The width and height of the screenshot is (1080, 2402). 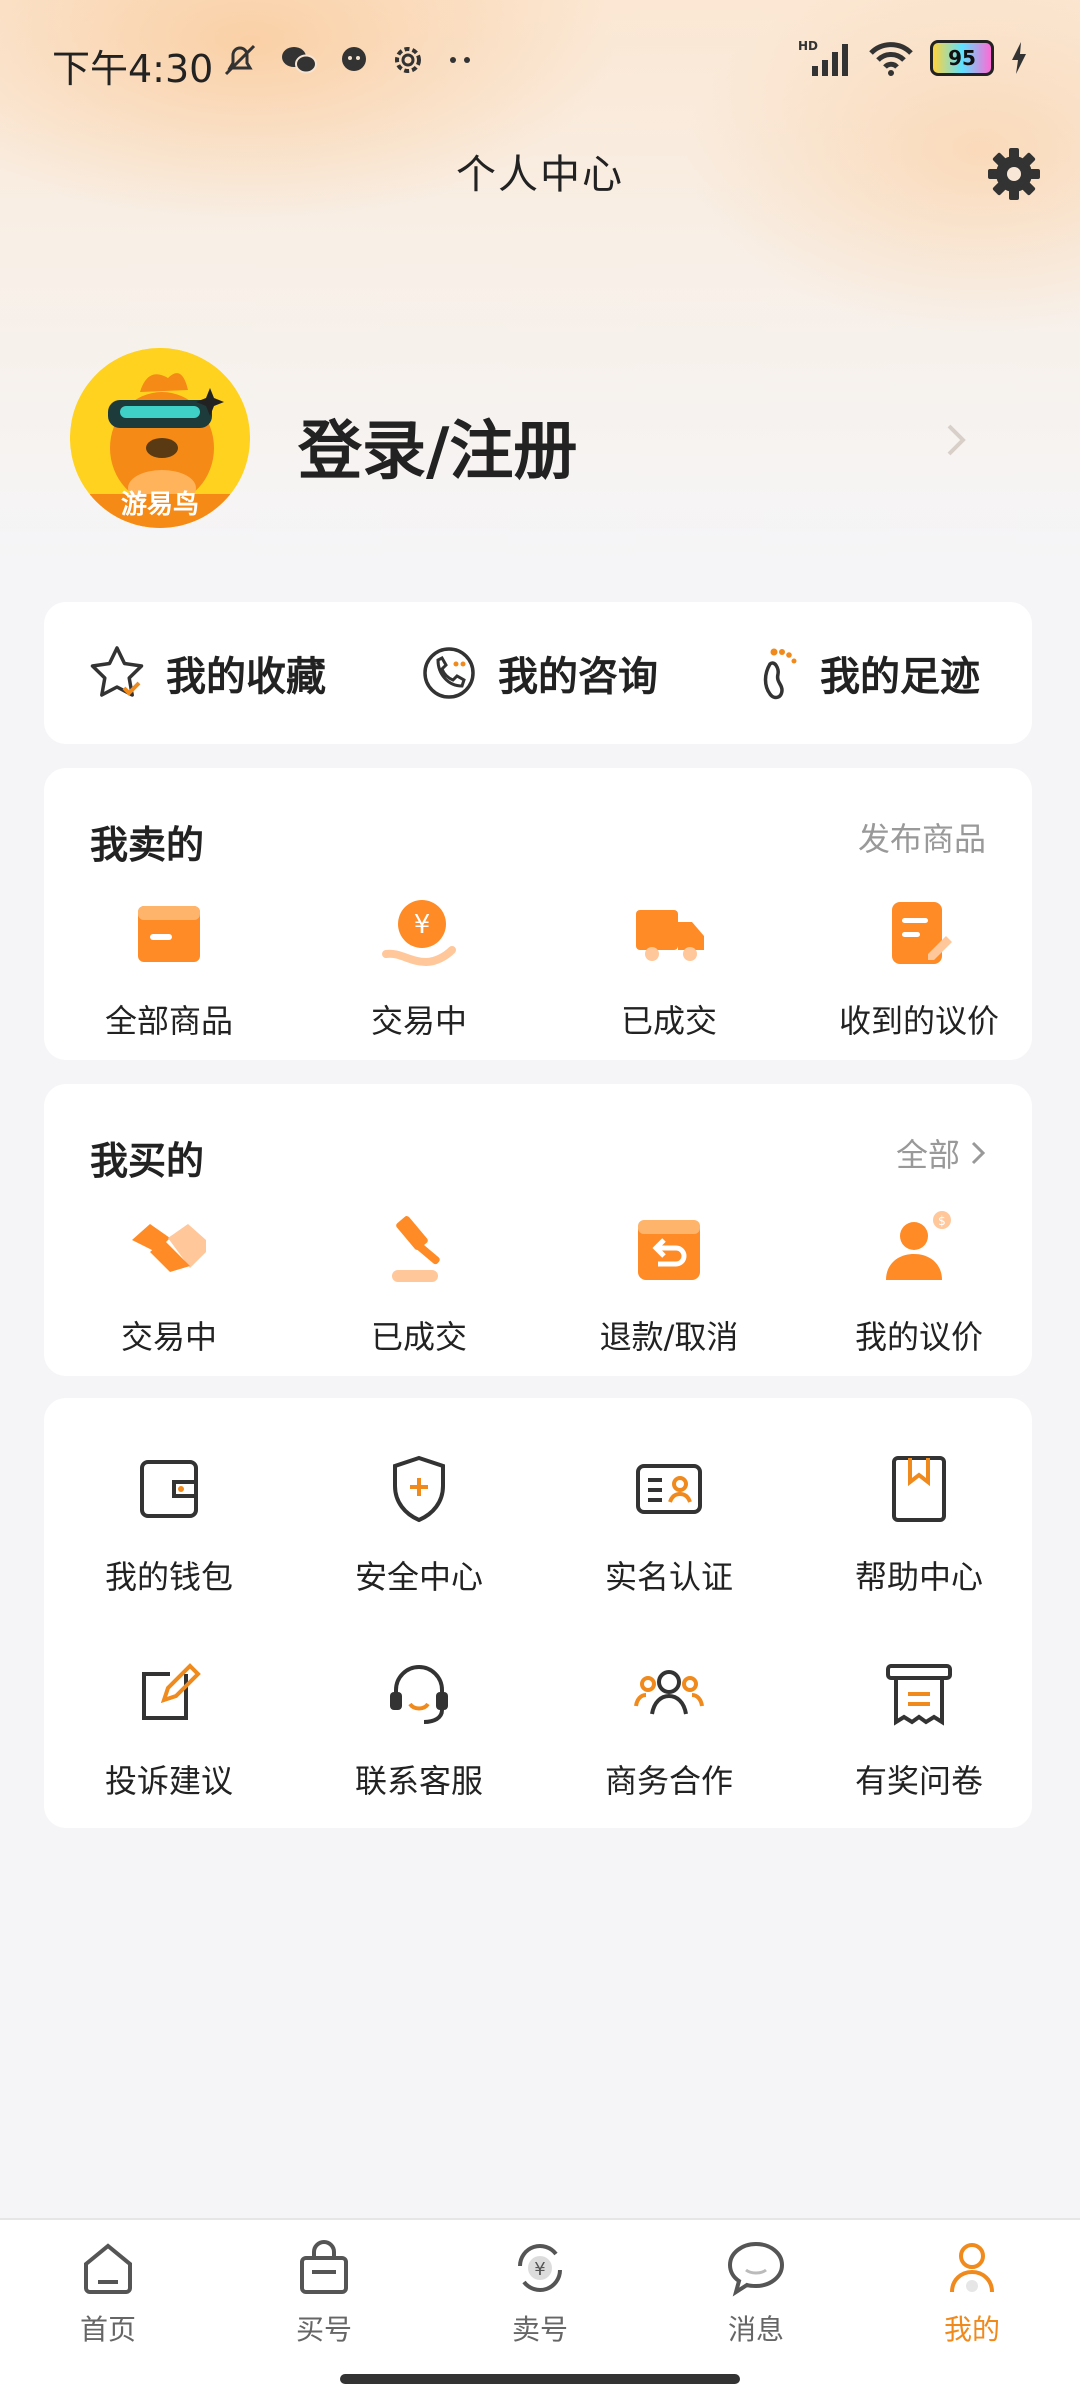 What do you see at coordinates (669, 965) in the screenshot?
I see `selling-completed: 已成交` at bounding box center [669, 965].